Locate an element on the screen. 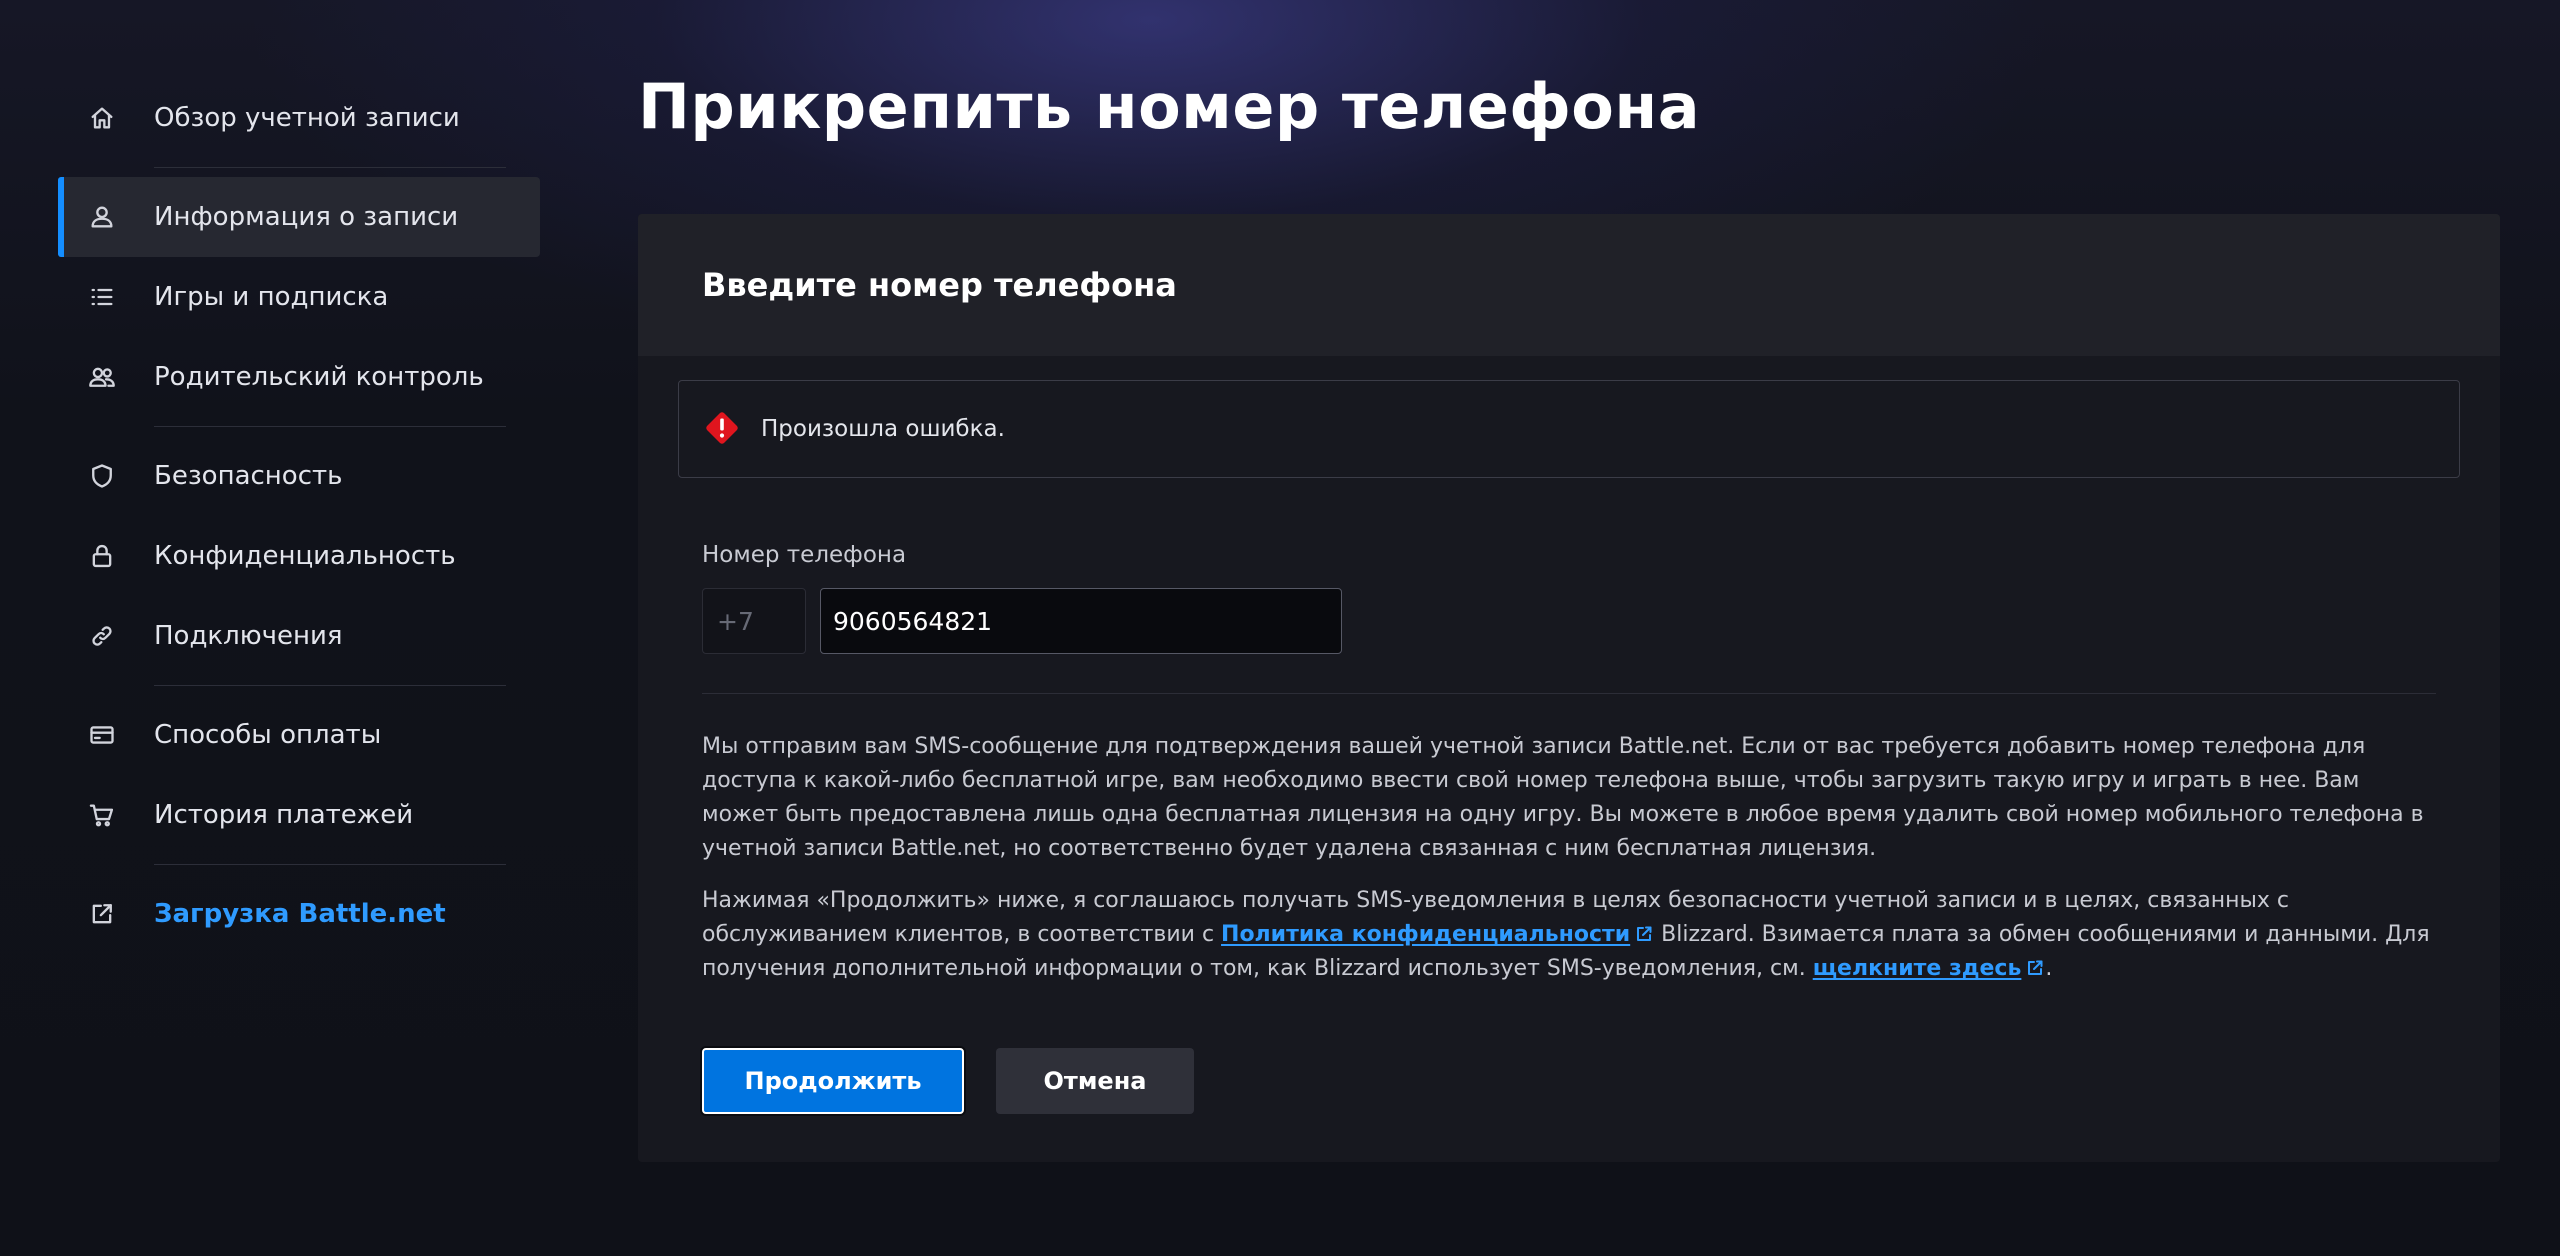 This screenshot has width=2560, height=1256. sidebar-item-account-overview: Обзор учетной записи is located at coordinates (299, 118).